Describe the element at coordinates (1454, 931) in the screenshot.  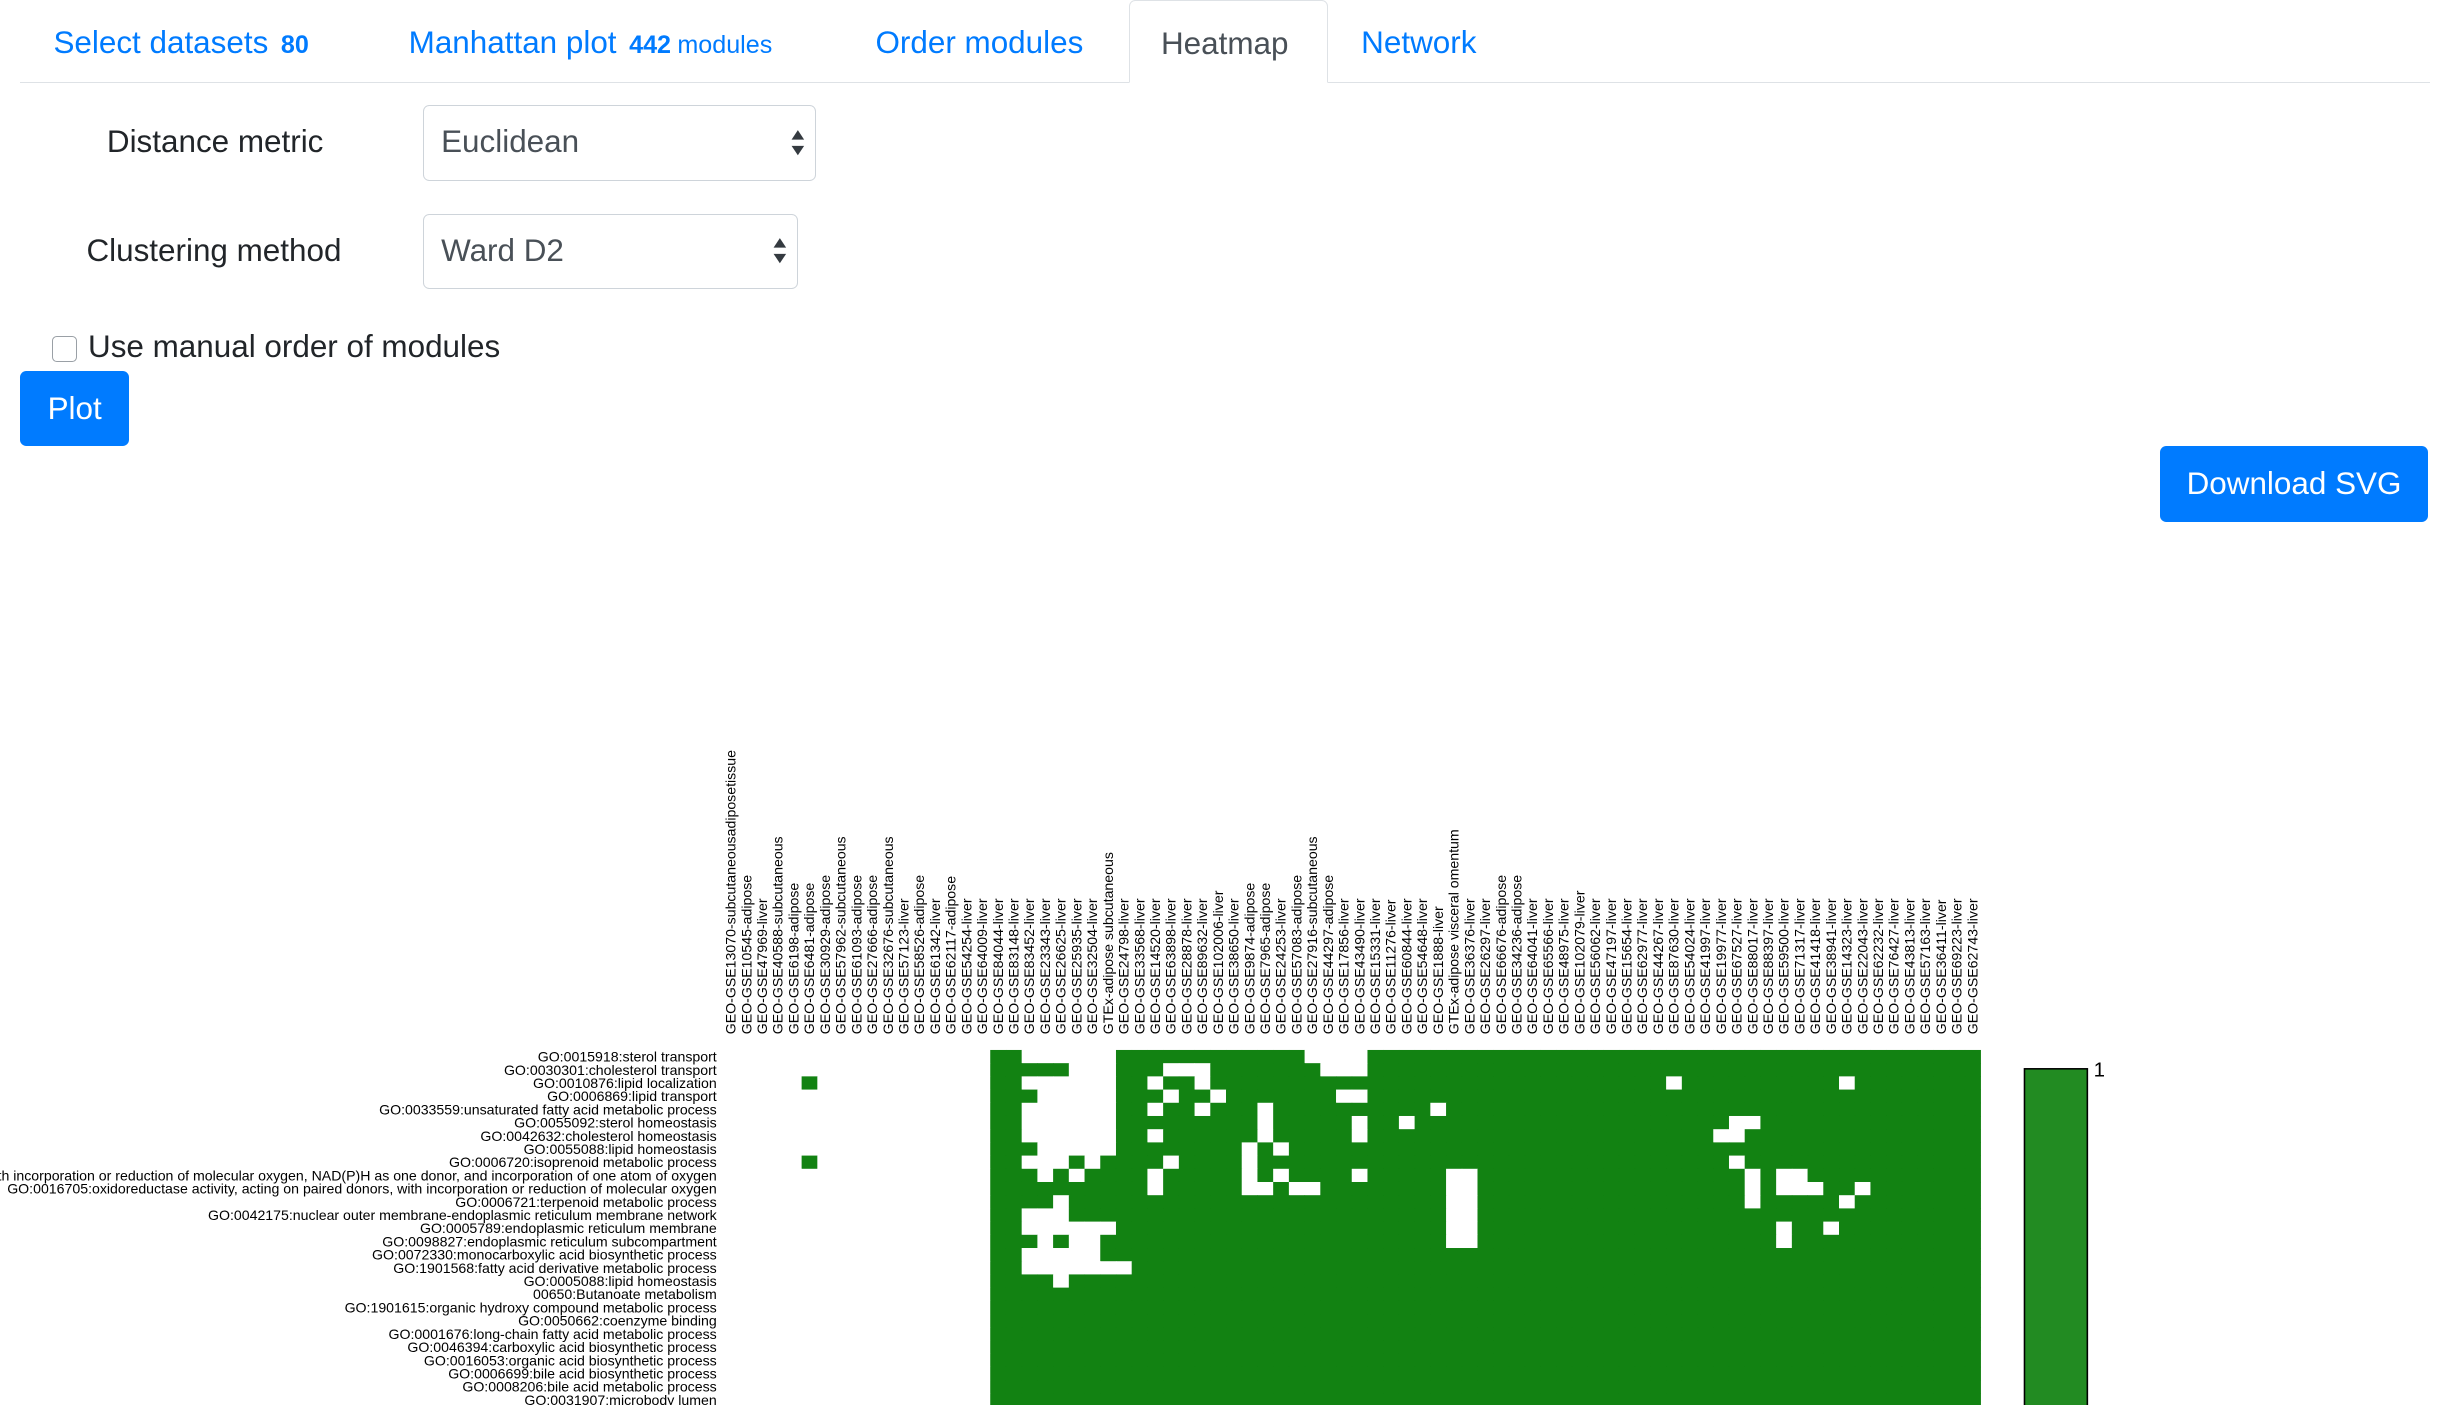
I see `column-label: GTEx-adipose visceral omentum` at that location.